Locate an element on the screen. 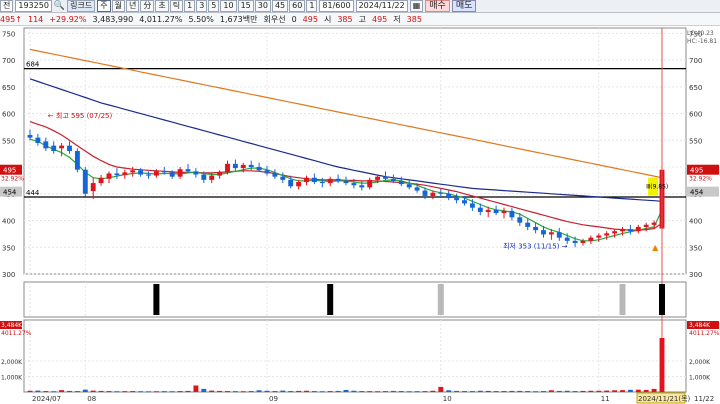 This screenshot has height=404, width=720. volume-tick-right-1: 1,000K is located at coordinates (700, 378).